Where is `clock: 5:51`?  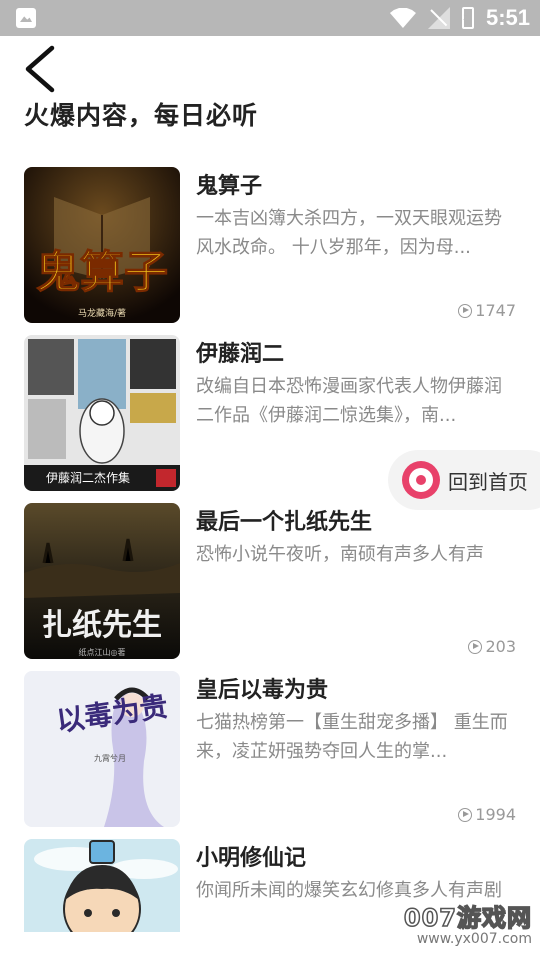
clock: 5:51 is located at coordinates (507, 17).